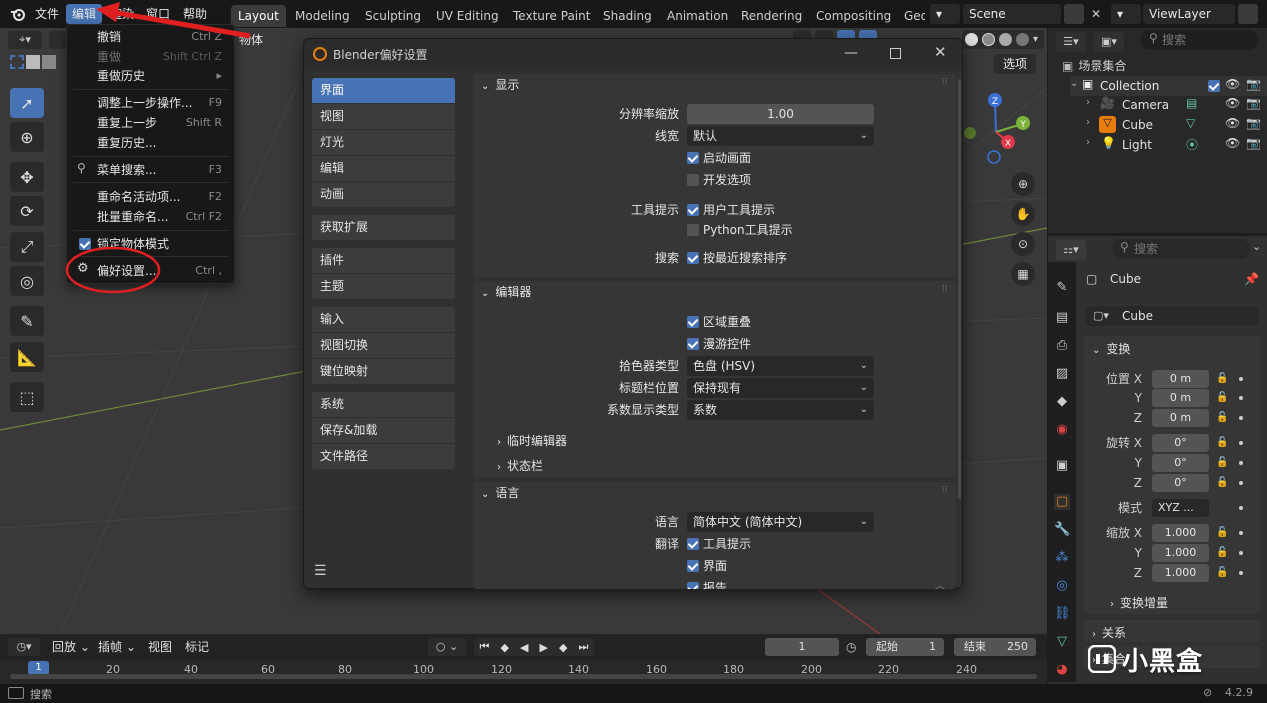 This screenshot has width=1267, height=703. I want to click on select-options-button: 选项, so click(1015, 64).